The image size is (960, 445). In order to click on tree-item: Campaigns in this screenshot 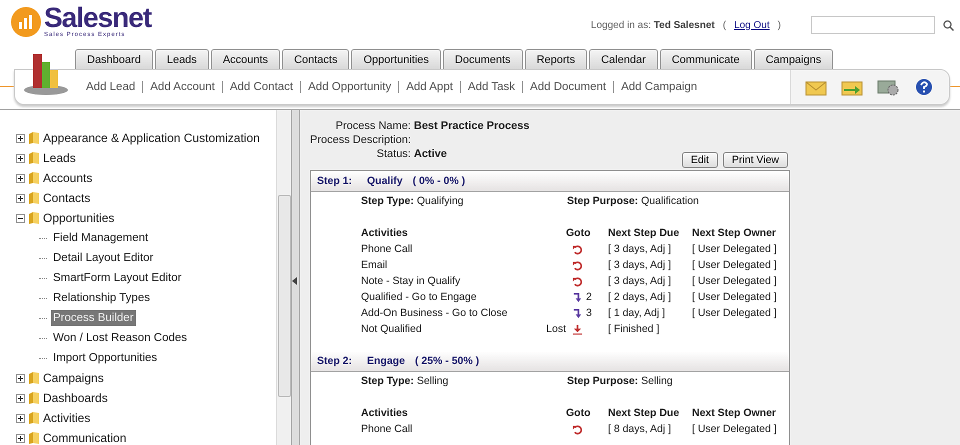, I will do `click(73, 378)`.